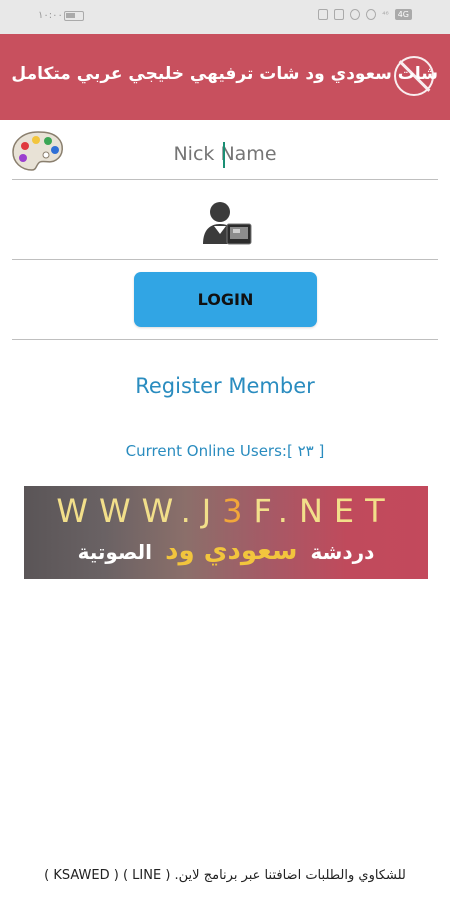  What do you see at coordinates (324, 511) in the screenshot?
I see `banner-url-suffix: F.NET` at bounding box center [324, 511].